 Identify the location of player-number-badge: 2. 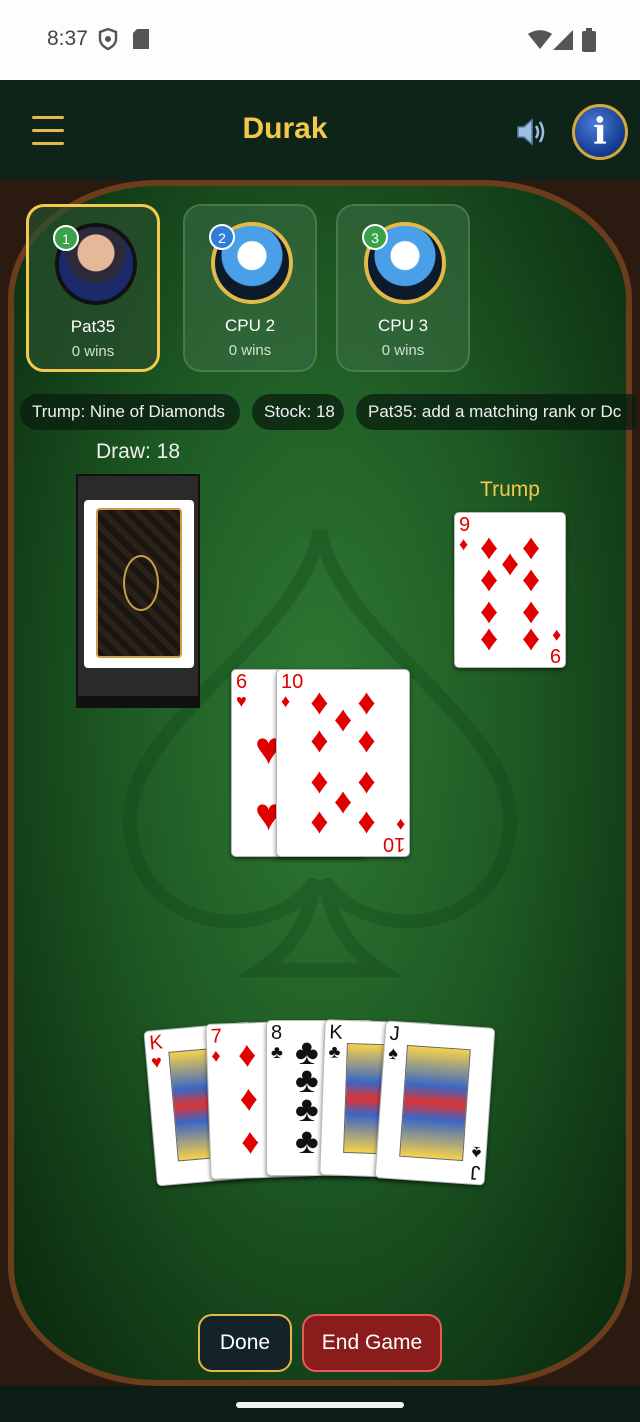
(222, 237).